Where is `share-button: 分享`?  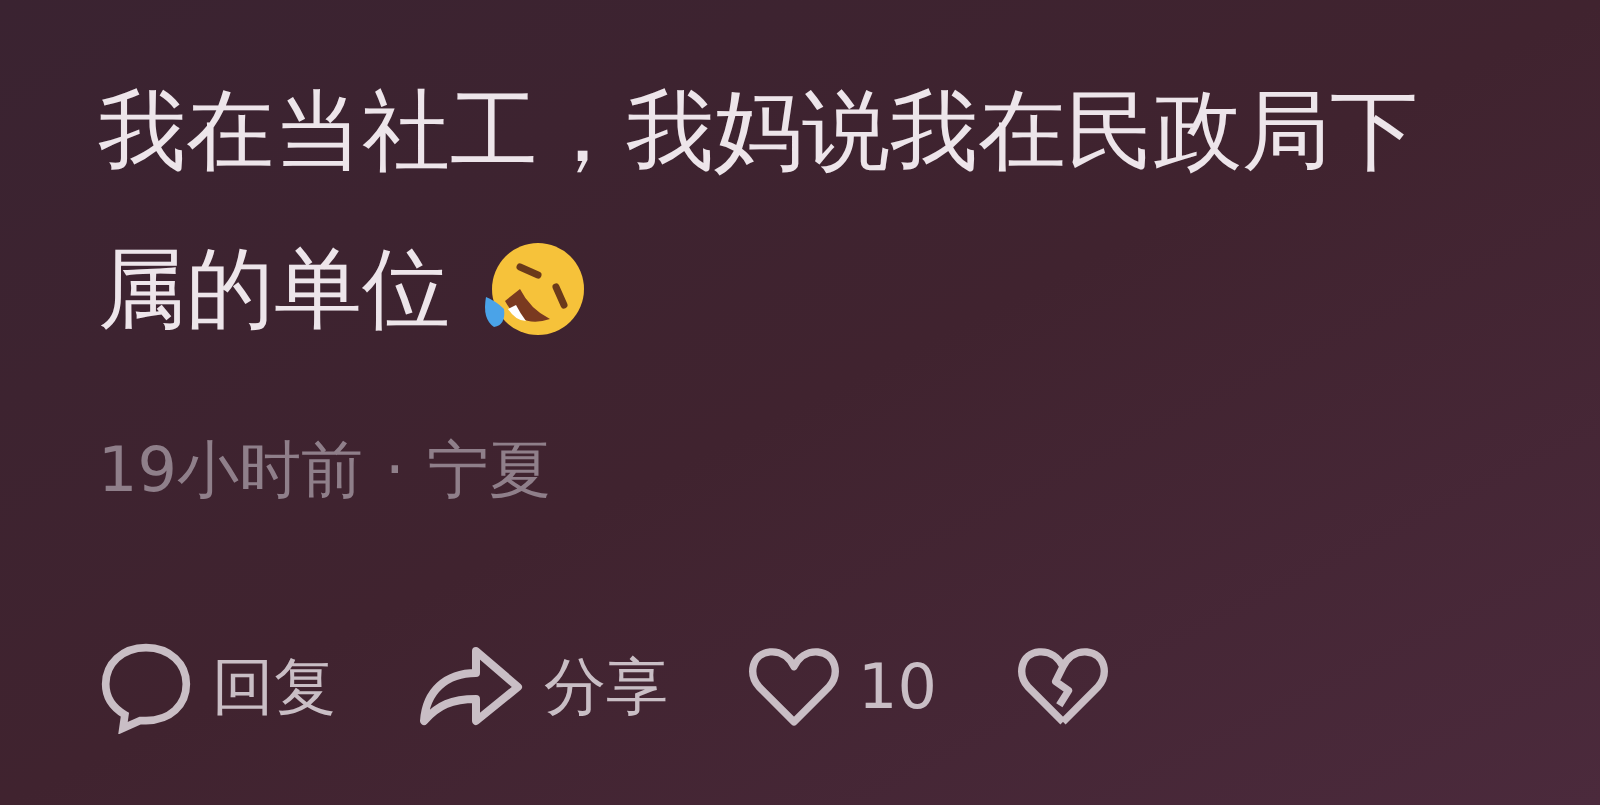
share-button: 分享 is located at coordinates (542, 686).